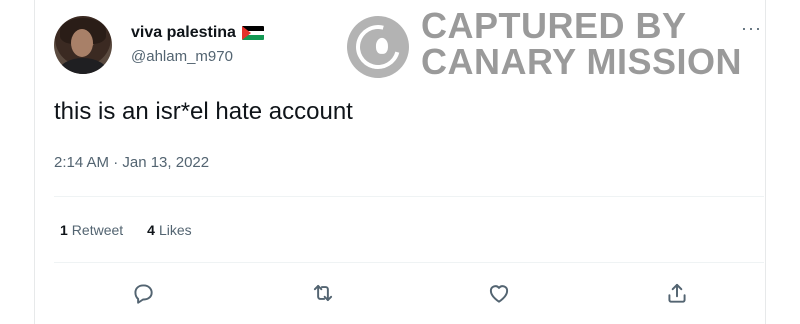  What do you see at coordinates (252, 33) in the screenshot?
I see `palestine-flag-icon` at bounding box center [252, 33].